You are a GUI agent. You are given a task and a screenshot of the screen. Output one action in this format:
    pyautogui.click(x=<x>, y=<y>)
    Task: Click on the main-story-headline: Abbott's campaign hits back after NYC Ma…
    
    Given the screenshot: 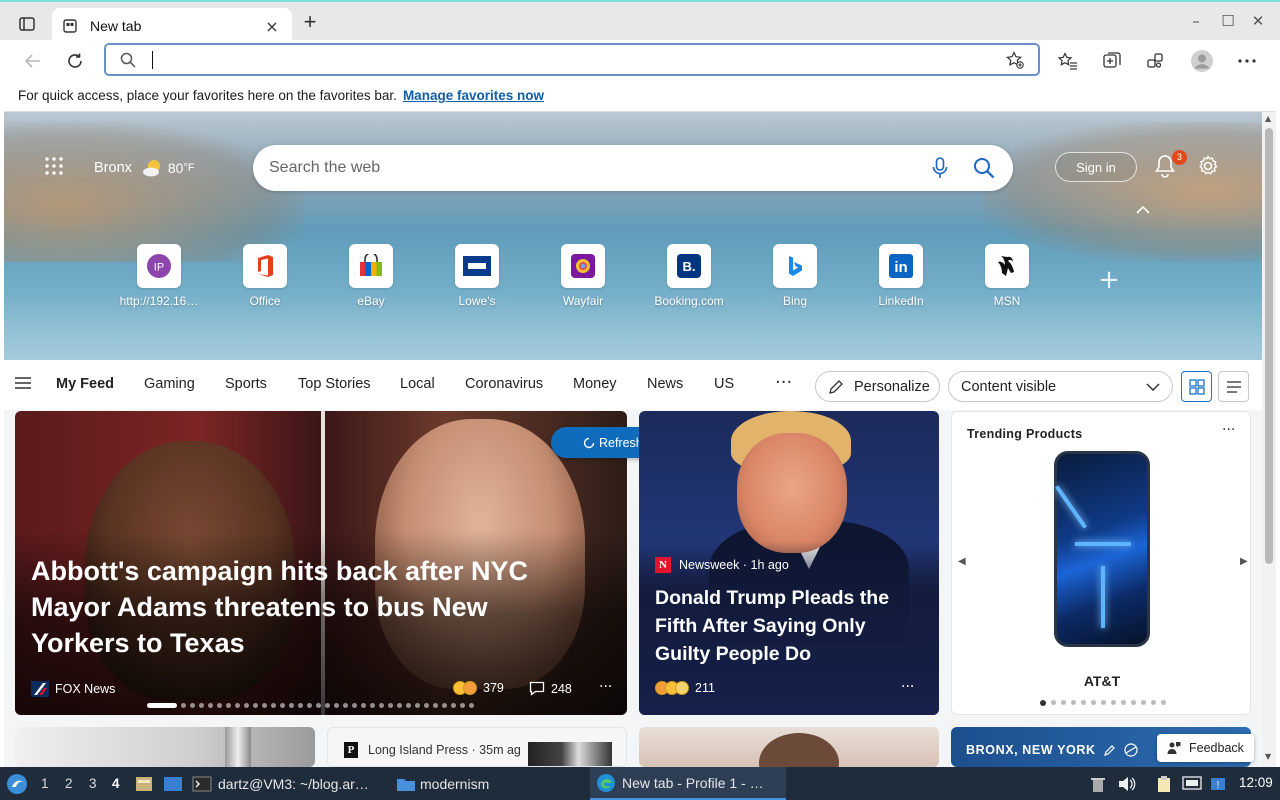 What is the action you would take?
    pyautogui.click(x=301, y=607)
    